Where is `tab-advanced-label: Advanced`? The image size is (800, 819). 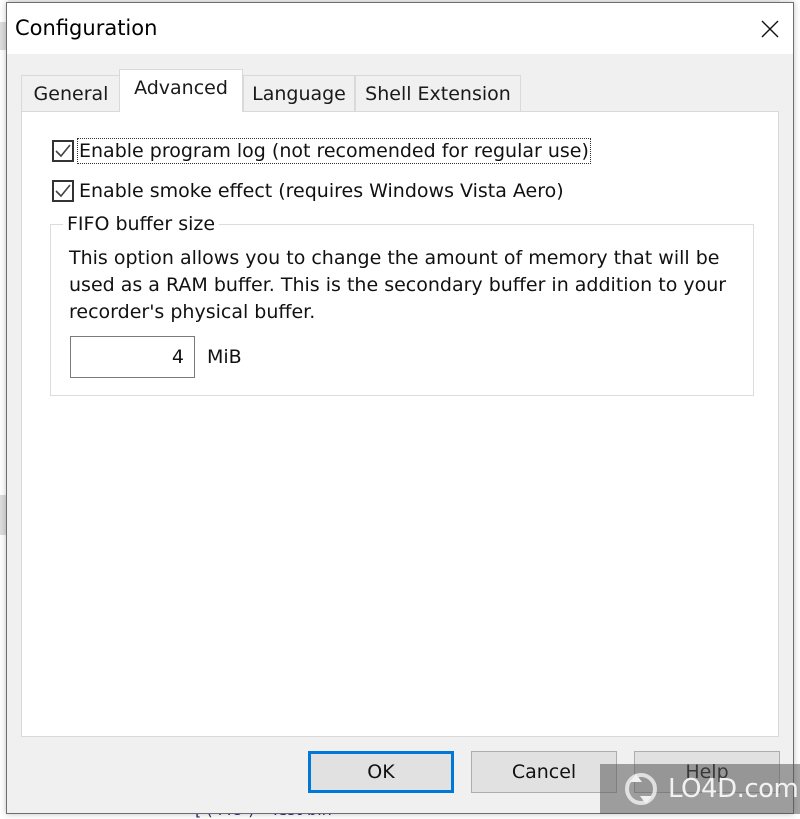 tab-advanced-label: Advanced is located at coordinates (181, 88).